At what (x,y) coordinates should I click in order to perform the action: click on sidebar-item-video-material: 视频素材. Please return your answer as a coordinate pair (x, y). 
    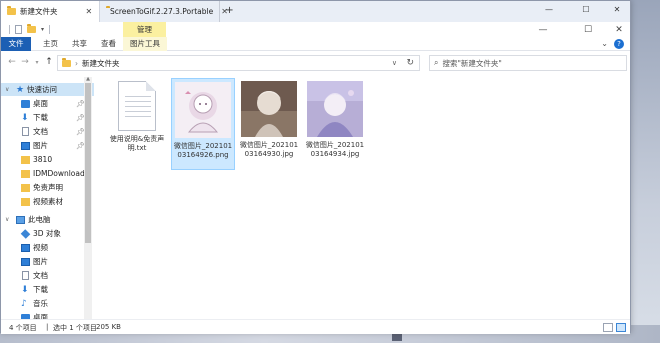
    Looking at the image, I should click on (47, 201).